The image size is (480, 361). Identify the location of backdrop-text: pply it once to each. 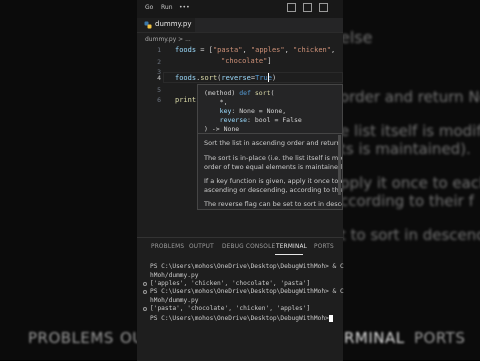
(410, 183).